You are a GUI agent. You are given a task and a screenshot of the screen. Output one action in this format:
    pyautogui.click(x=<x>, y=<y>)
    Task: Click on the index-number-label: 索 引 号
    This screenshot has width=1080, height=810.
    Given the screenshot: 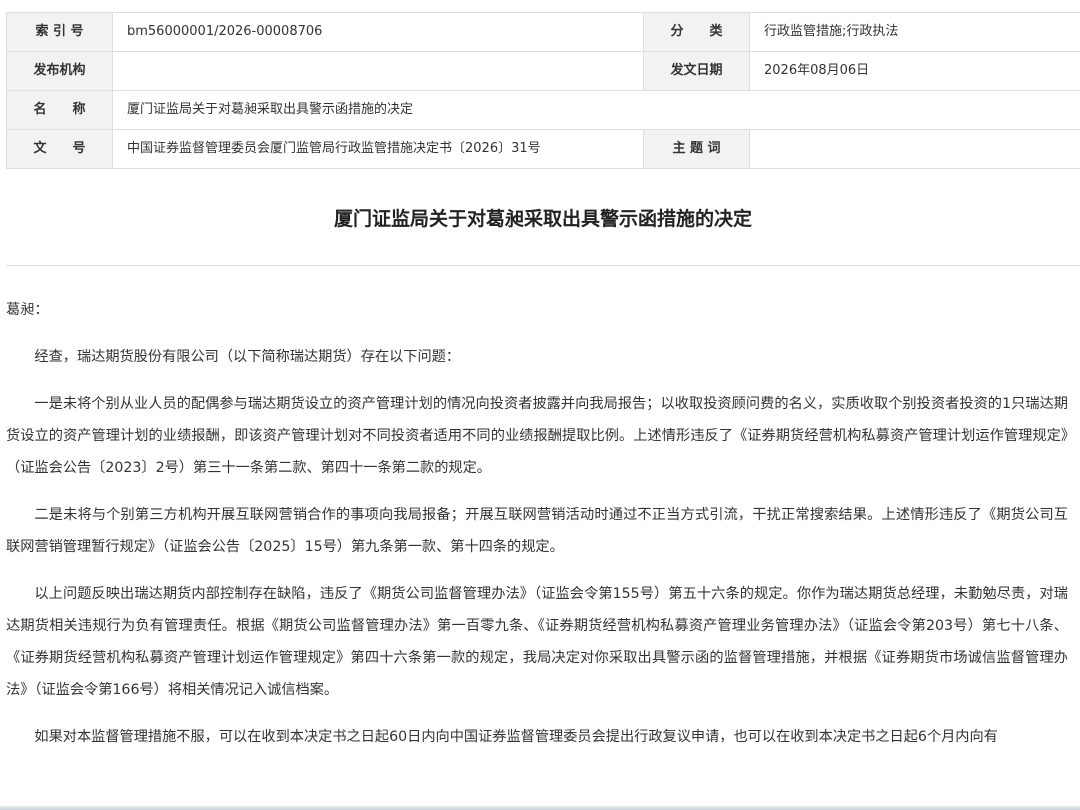 What is the action you would take?
    pyautogui.click(x=59, y=32)
    